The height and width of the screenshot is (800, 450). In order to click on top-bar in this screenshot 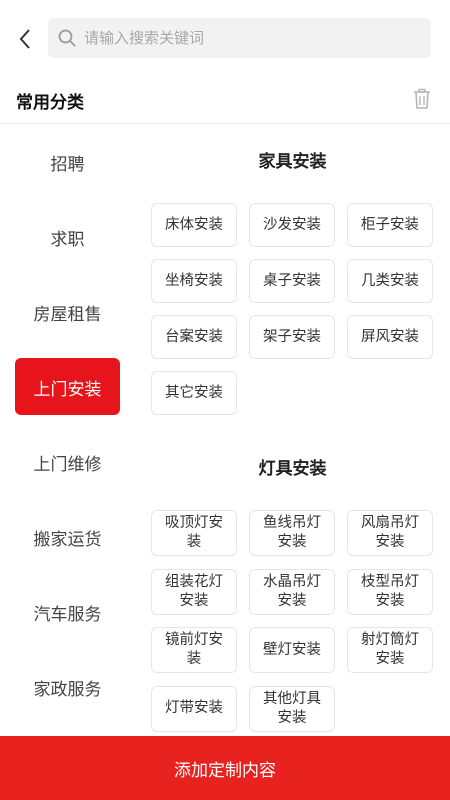, I will do `click(225, 38)`.